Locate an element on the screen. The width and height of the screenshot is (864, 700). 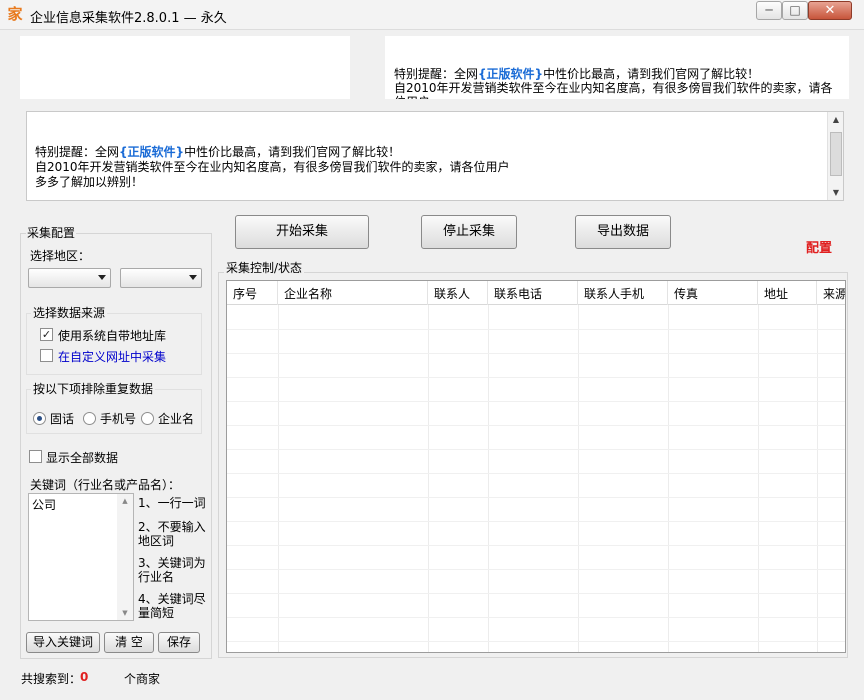
keyword-tip-2: 2、不要输入地区词 is located at coordinates (172, 534).